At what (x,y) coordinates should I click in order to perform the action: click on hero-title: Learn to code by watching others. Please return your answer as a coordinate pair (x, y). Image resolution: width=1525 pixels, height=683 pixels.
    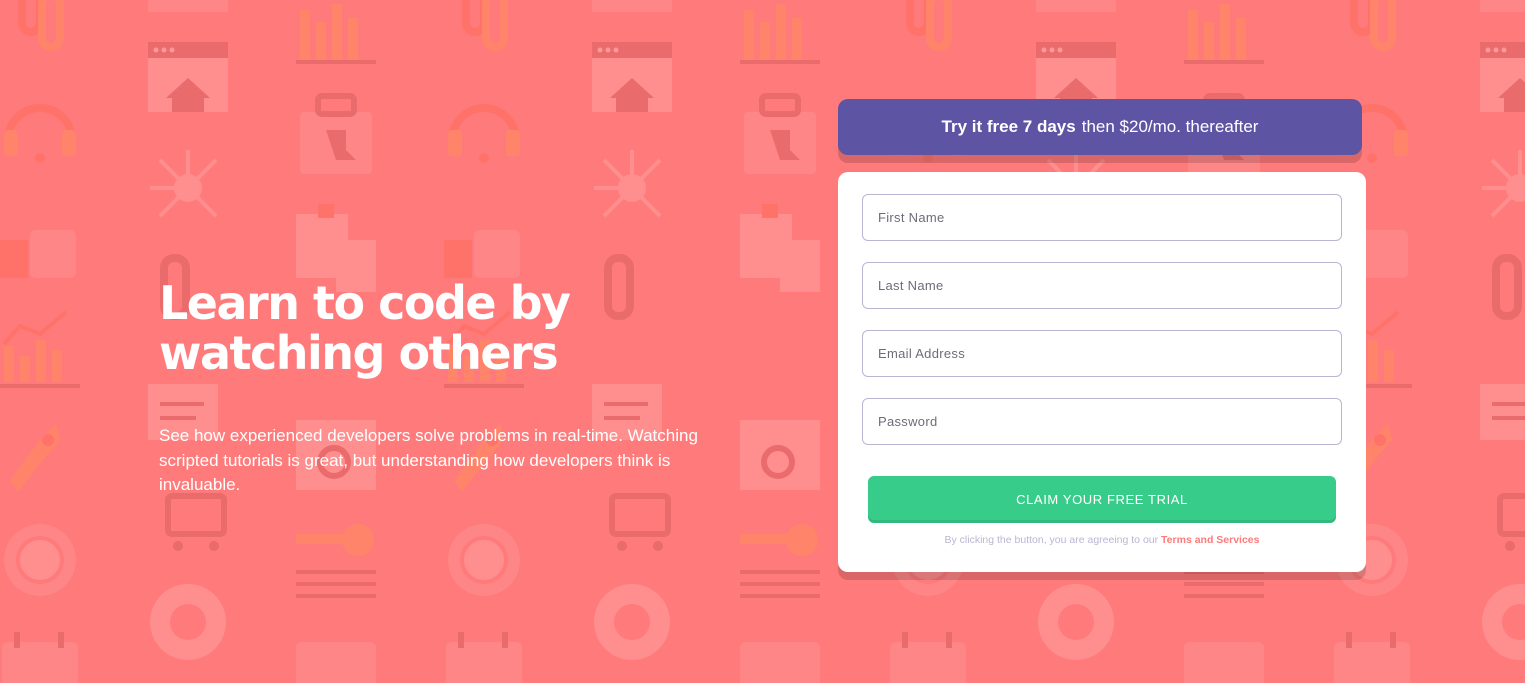
    Looking at the image, I should click on (365, 328).